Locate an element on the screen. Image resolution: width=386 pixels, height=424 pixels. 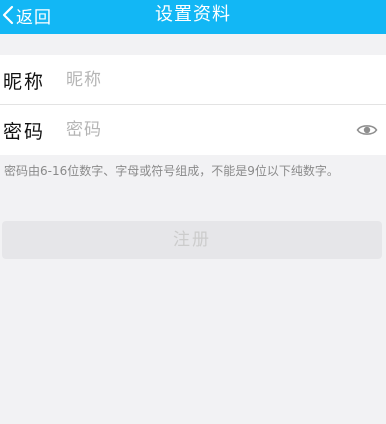
register-button: 注册 is located at coordinates (192, 240).